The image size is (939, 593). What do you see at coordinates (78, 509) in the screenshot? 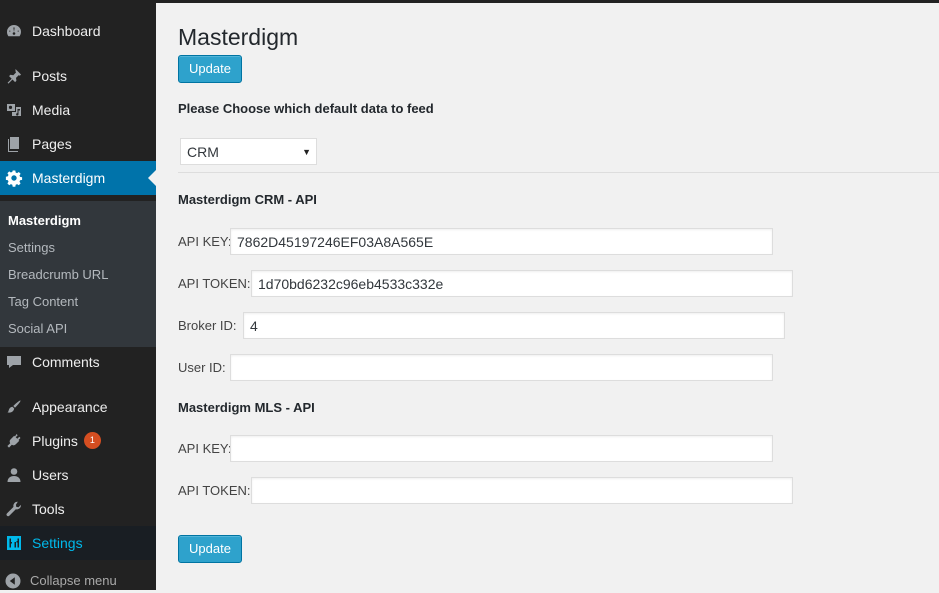
I see `menu-tools: Tools` at bounding box center [78, 509].